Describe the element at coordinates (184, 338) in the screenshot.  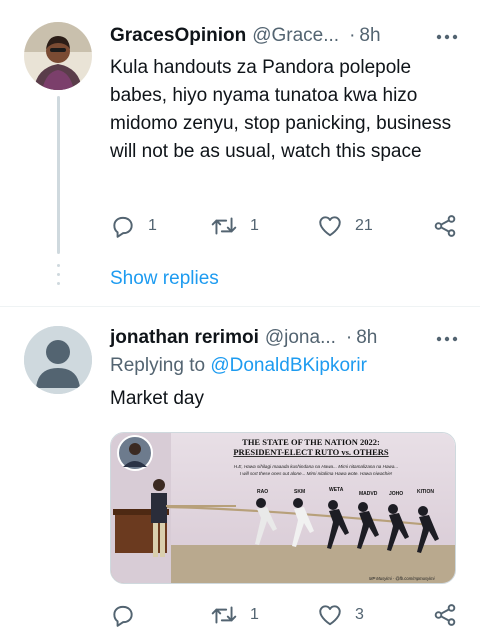
I see `display-name: jonathan rerimoi` at that location.